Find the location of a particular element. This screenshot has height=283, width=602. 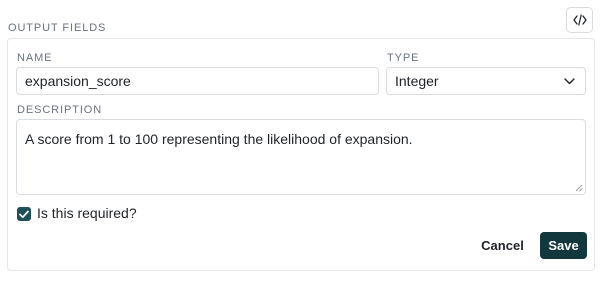

type-label: TYPE is located at coordinates (403, 58).